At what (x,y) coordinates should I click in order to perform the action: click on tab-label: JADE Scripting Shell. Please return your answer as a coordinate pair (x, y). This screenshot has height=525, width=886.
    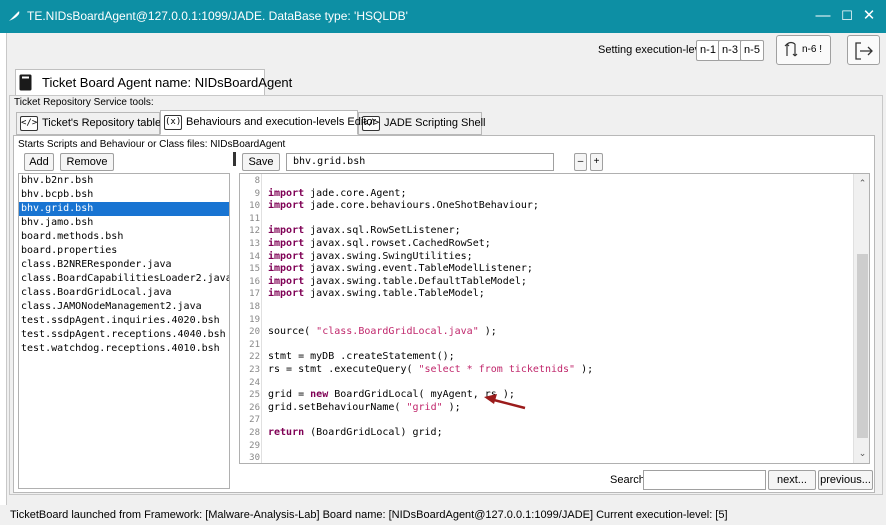
    Looking at the image, I should click on (435, 123).